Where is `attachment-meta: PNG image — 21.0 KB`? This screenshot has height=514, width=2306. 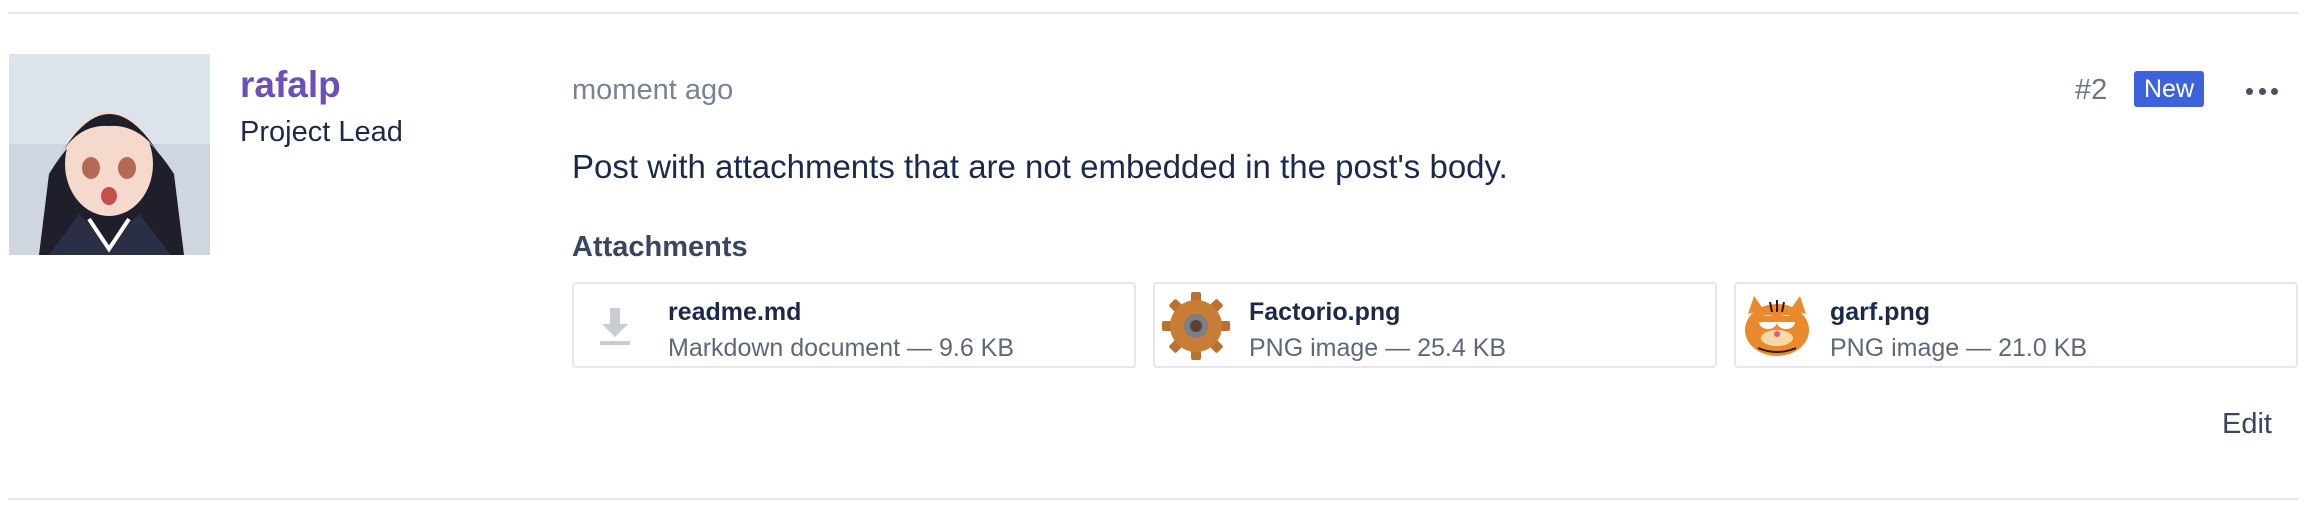 attachment-meta: PNG image — 21.0 KB is located at coordinates (1959, 348).